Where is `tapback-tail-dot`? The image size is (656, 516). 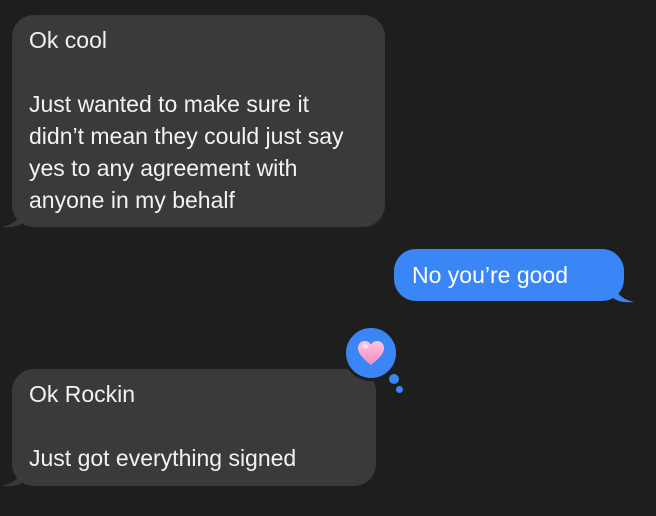 tapback-tail-dot is located at coordinates (394, 379).